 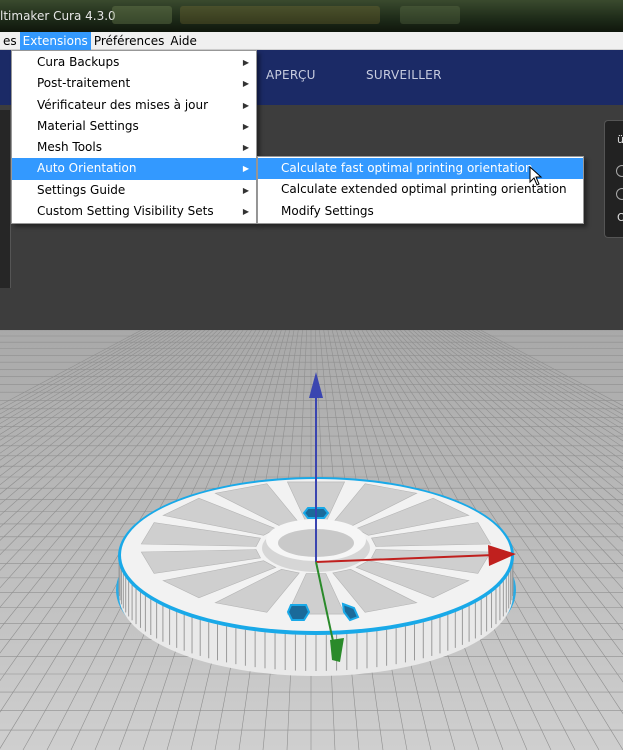 What do you see at coordinates (129, 41) in the screenshot?
I see `menu-preferences: Préférences` at bounding box center [129, 41].